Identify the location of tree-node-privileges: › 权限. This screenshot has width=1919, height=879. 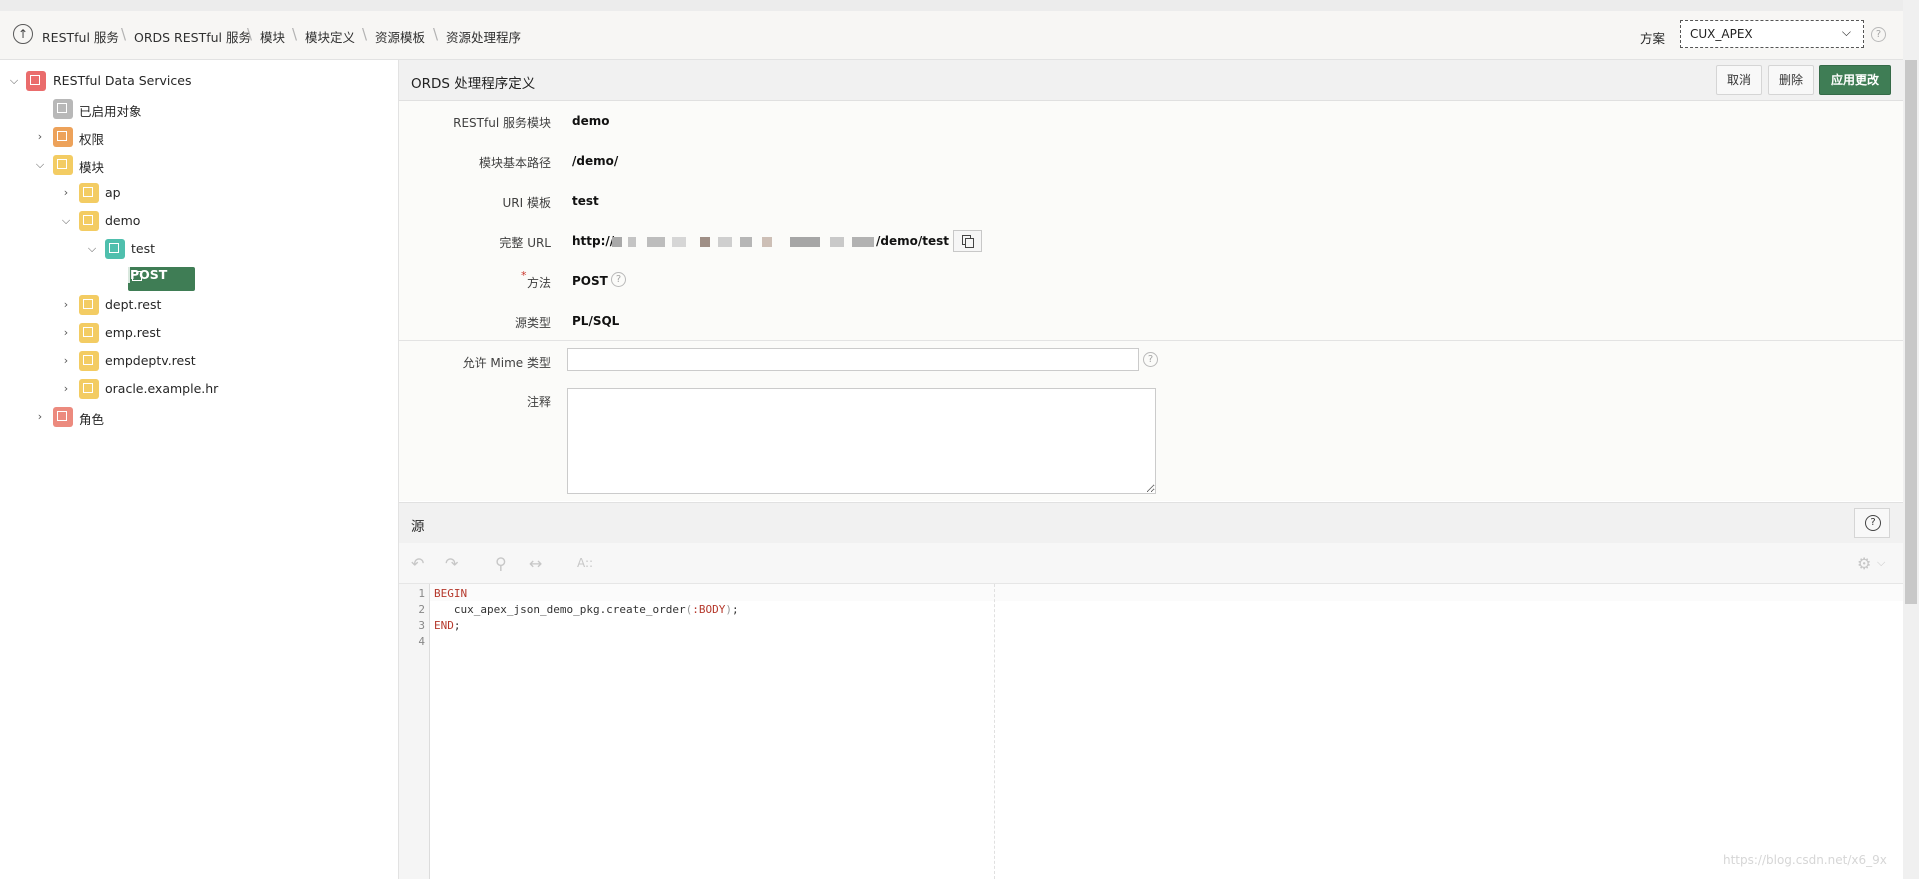
(158, 137).